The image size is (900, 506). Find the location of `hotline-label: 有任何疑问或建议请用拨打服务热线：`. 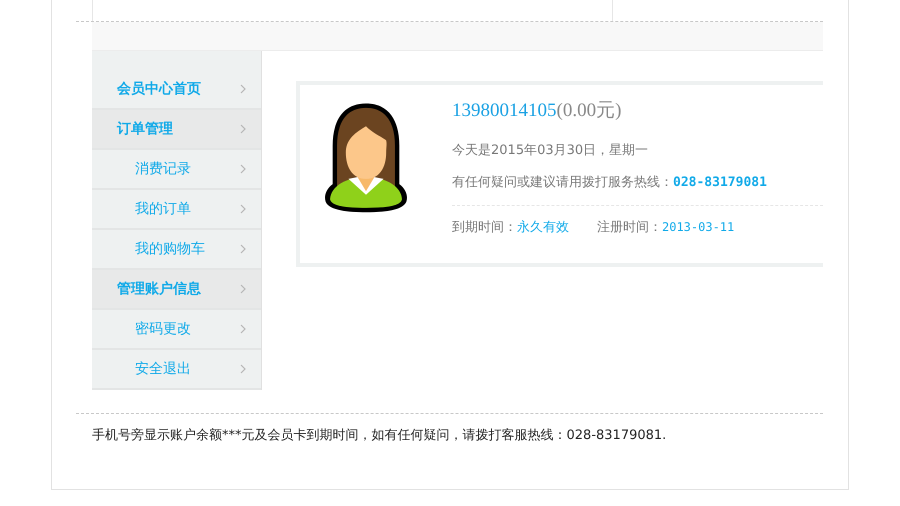

hotline-label: 有任何疑问或建议请用拨打服务热线： is located at coordinates (562, 182).